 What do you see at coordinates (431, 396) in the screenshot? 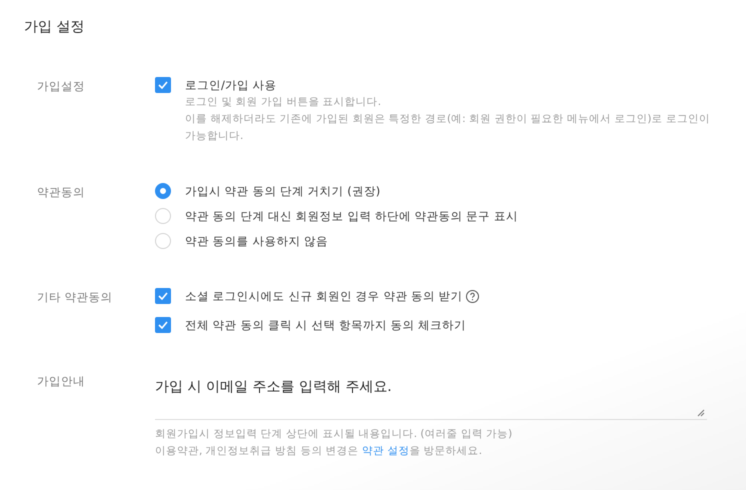
I see `text-area: 가입 시 이메일 주소를 입력해 주세요.` at bounding box center [431, 396].